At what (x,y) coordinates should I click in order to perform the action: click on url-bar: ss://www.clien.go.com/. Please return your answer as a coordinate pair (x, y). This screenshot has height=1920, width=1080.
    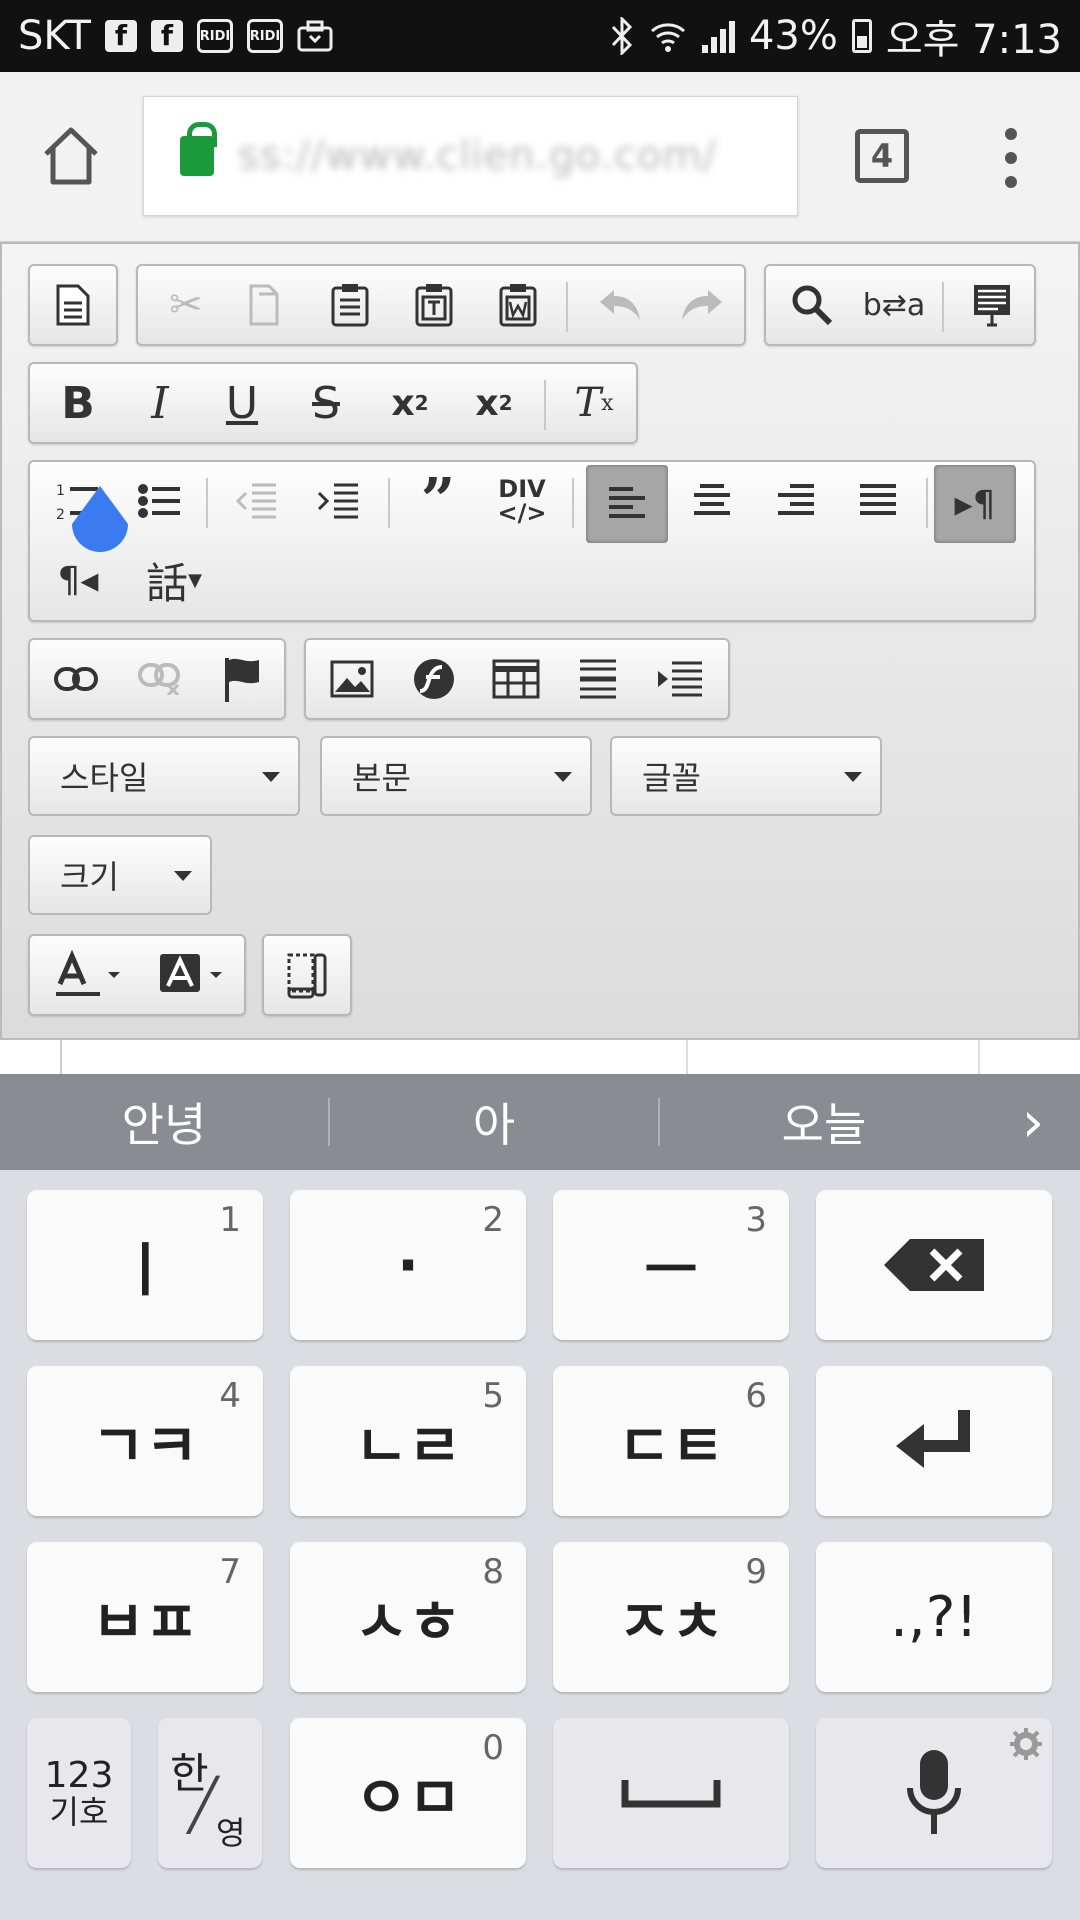
    Looking at the image, I should click on (470, 156).